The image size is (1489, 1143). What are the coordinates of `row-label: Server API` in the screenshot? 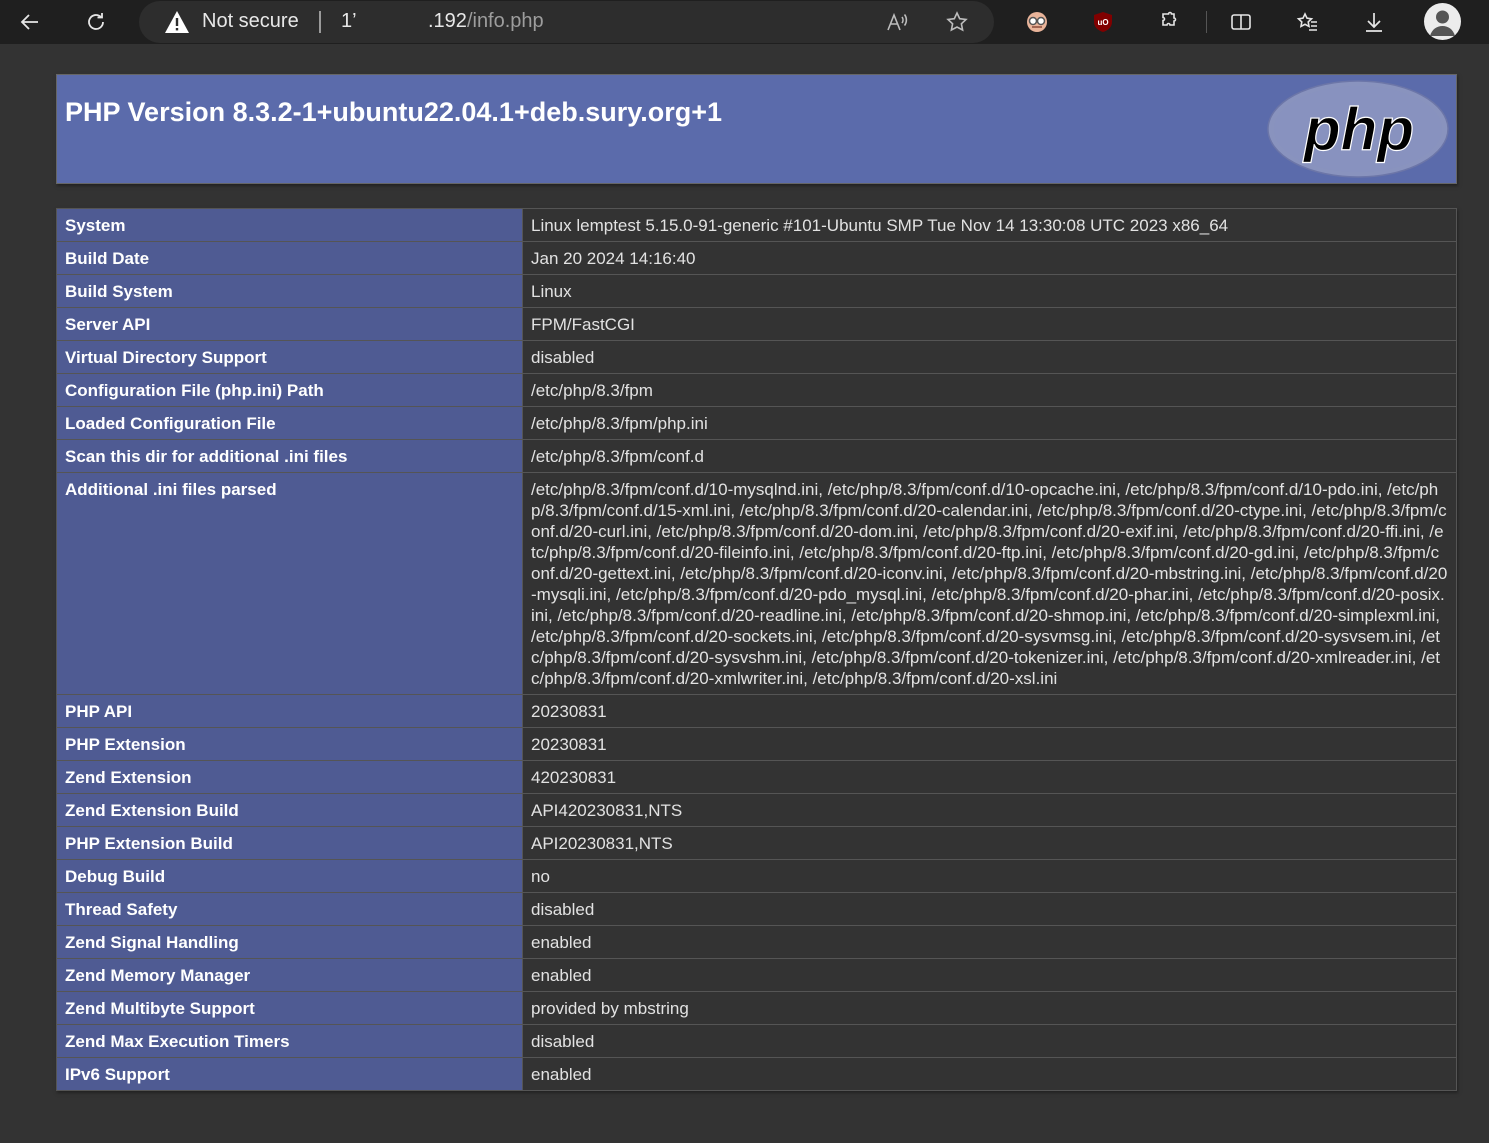 It's located at (289, 324).